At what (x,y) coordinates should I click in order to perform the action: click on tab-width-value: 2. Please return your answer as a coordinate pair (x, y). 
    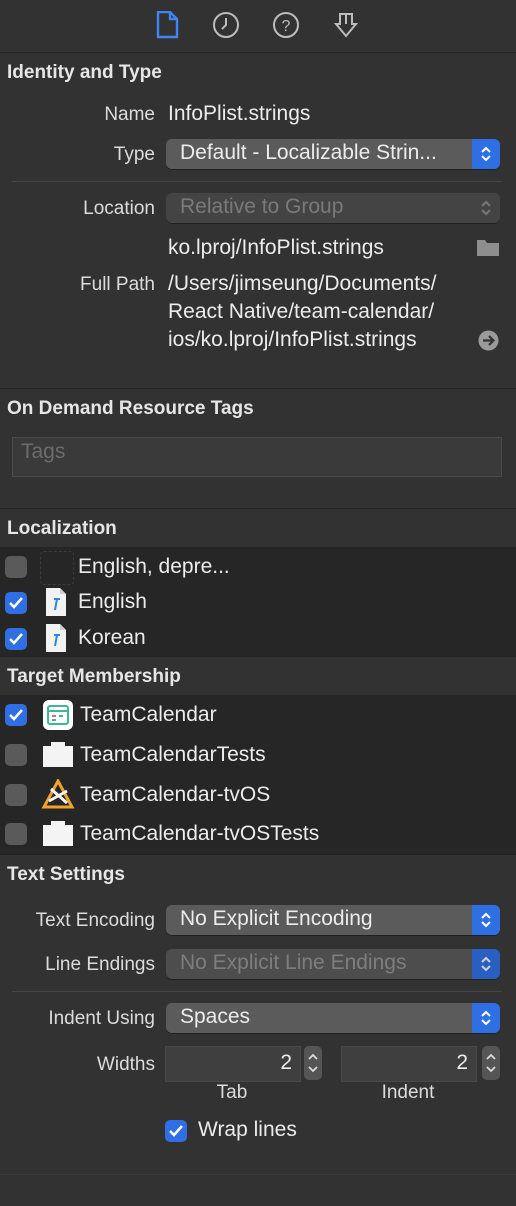
    Looking at the image, I should click on (286, 1062).